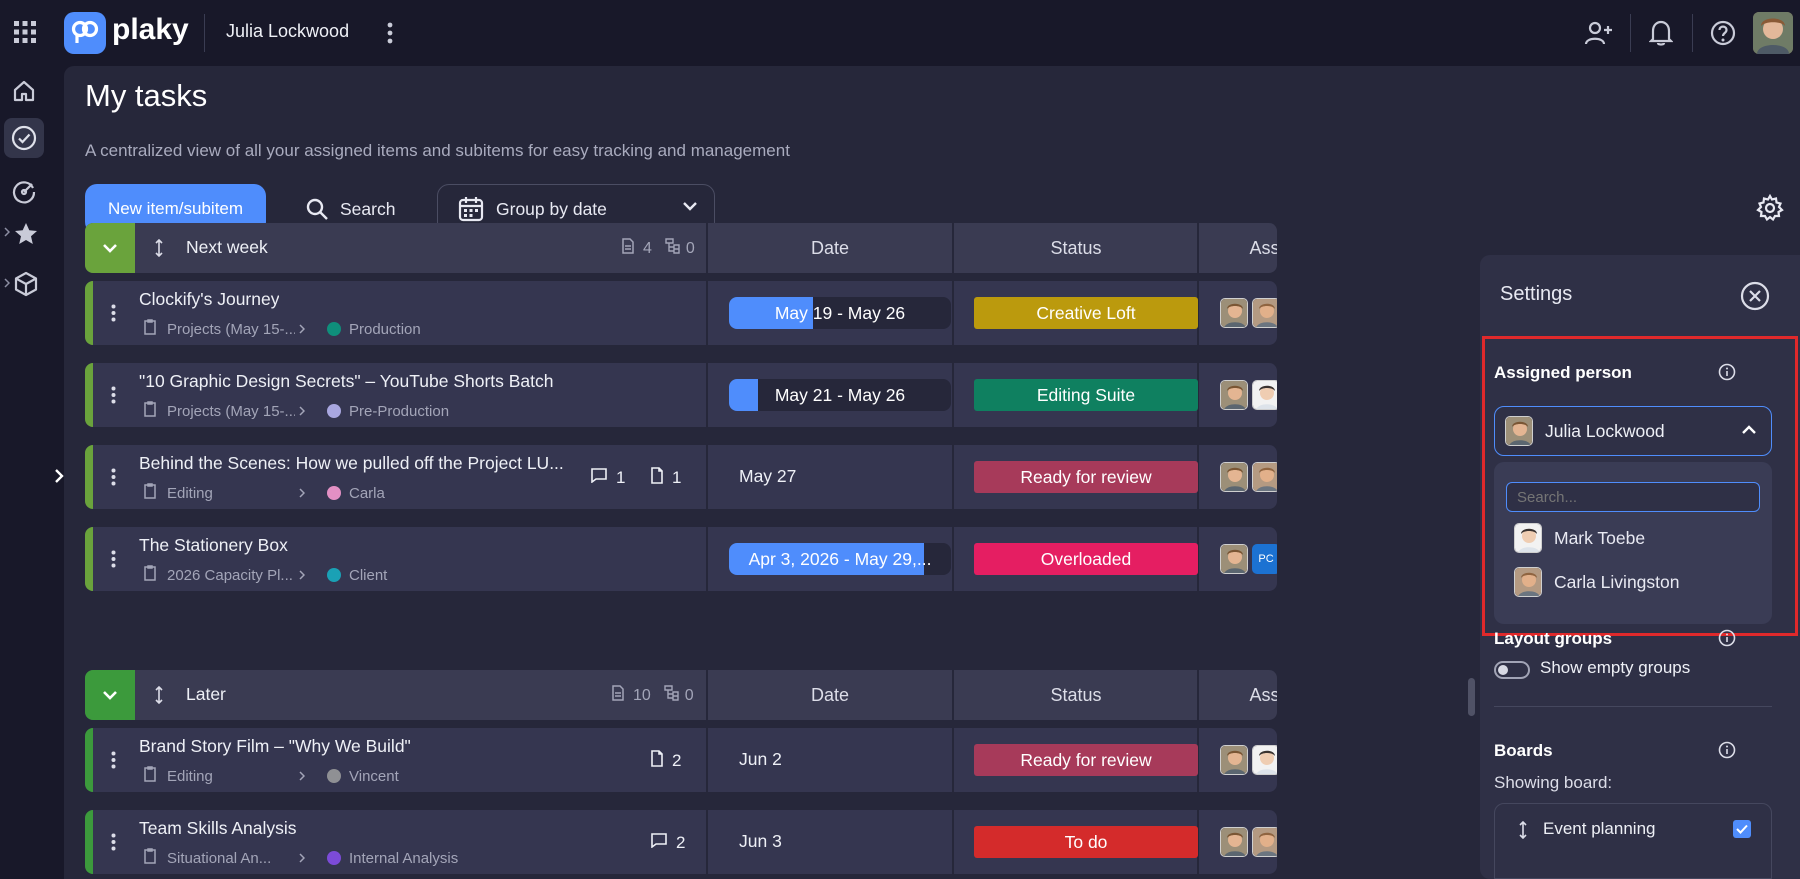 The width and height of the screenshot is (1800, 879). What do you see at coordinates (218, 828) in the screenshot?
I see `task-title: Team Skills Analysis` at bounding box center [218, 828].